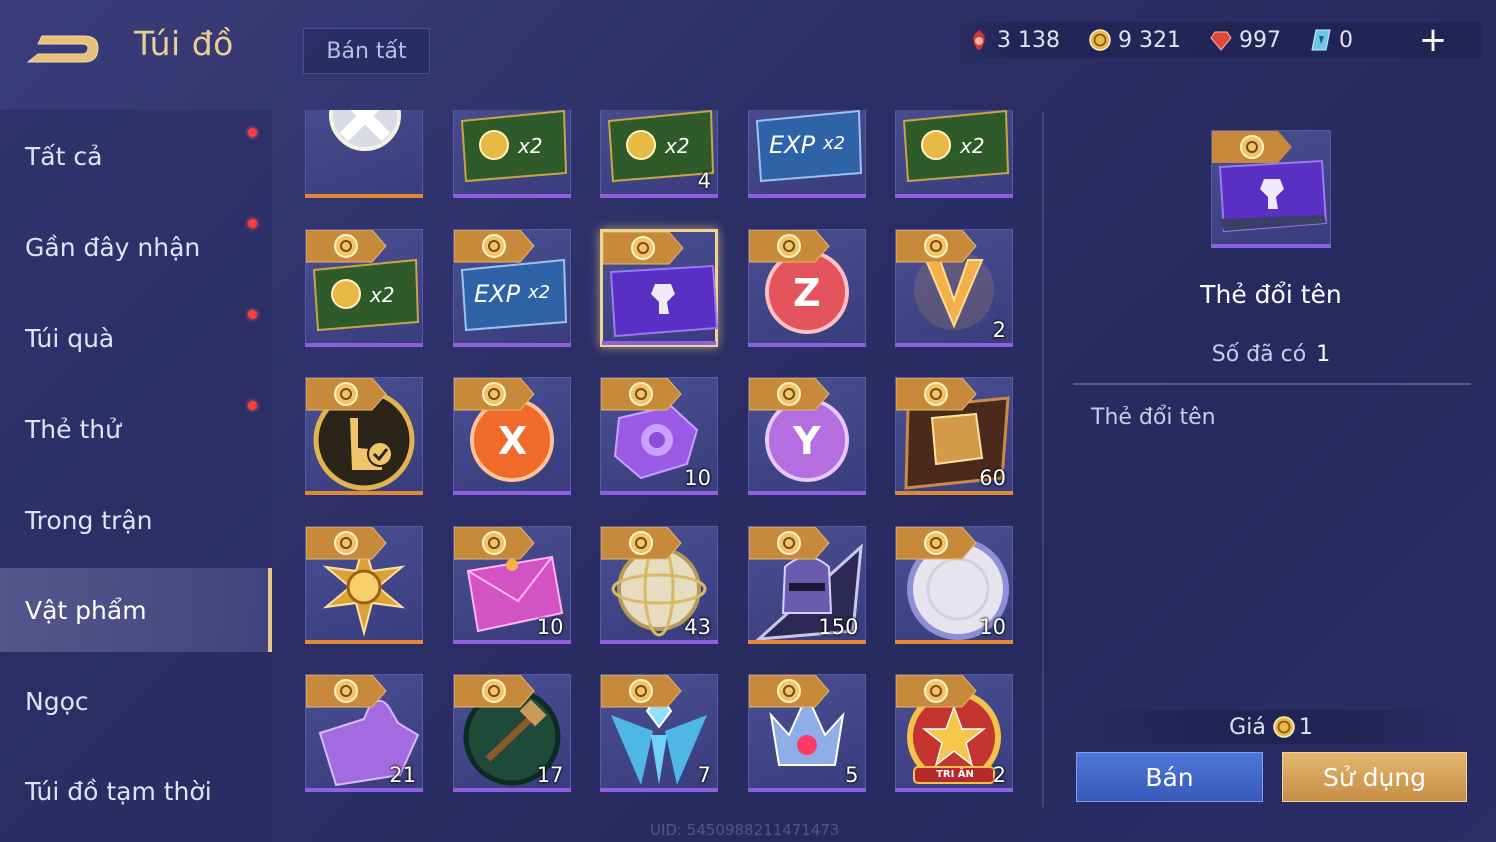 The height and width of the screenshot is (842, 1496). I want to click on inventory-item: Y, so click(806, 436).